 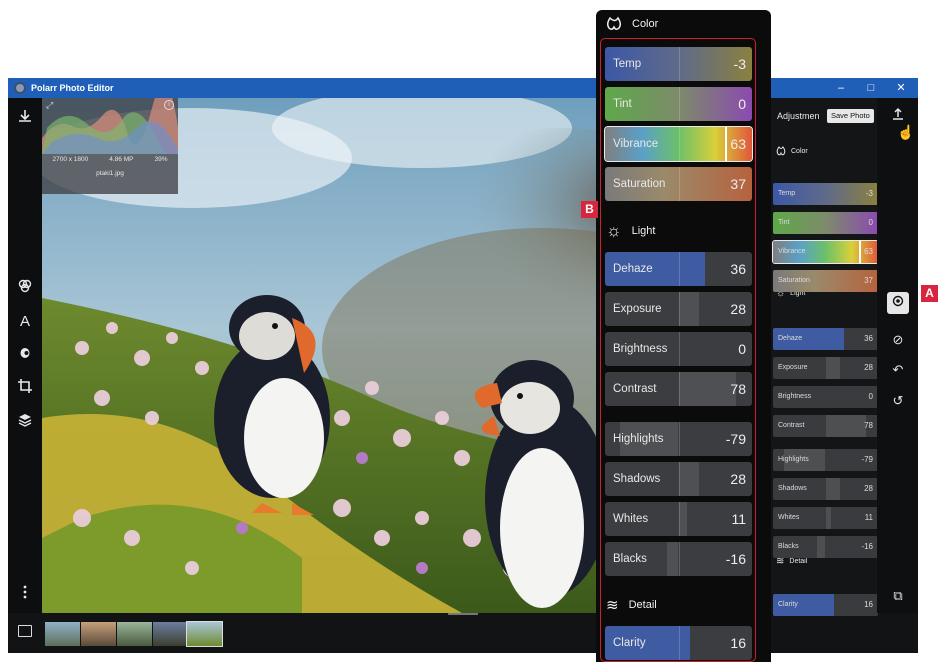 I want to click on thumbnail-5-selected, so click(x=204, y=634).